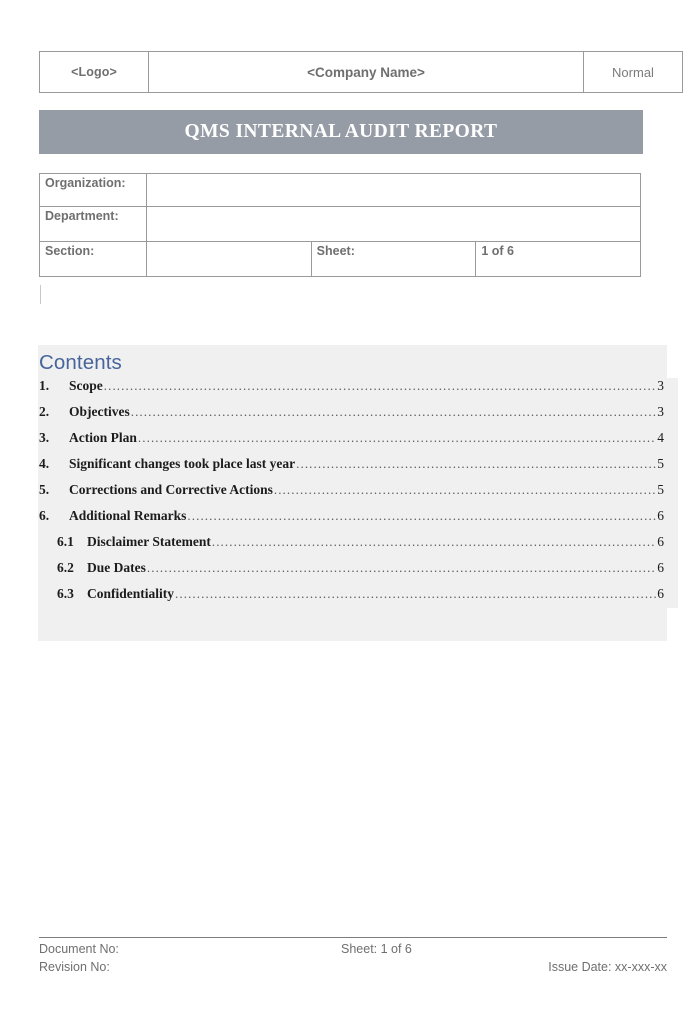  I want to click on toc-entry-label: Confidentiality, so click(131, 593).